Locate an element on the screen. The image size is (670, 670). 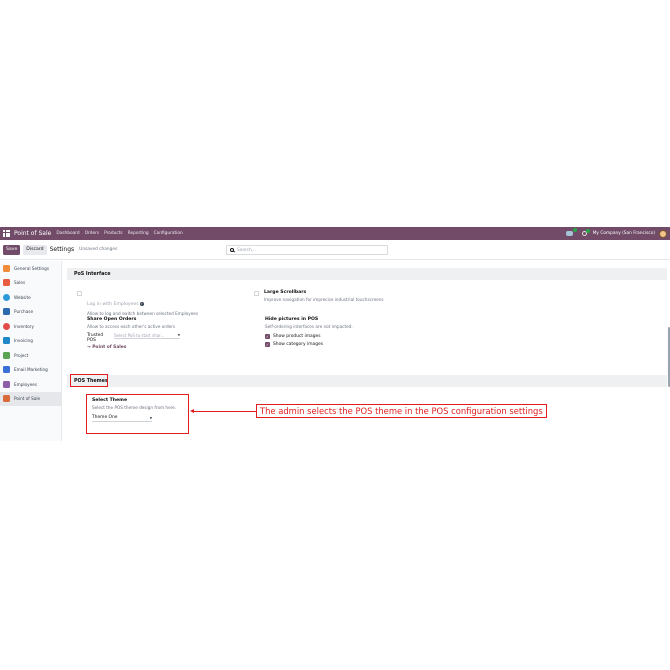
login-employees-checkbox is located at coordinates (79, 293).